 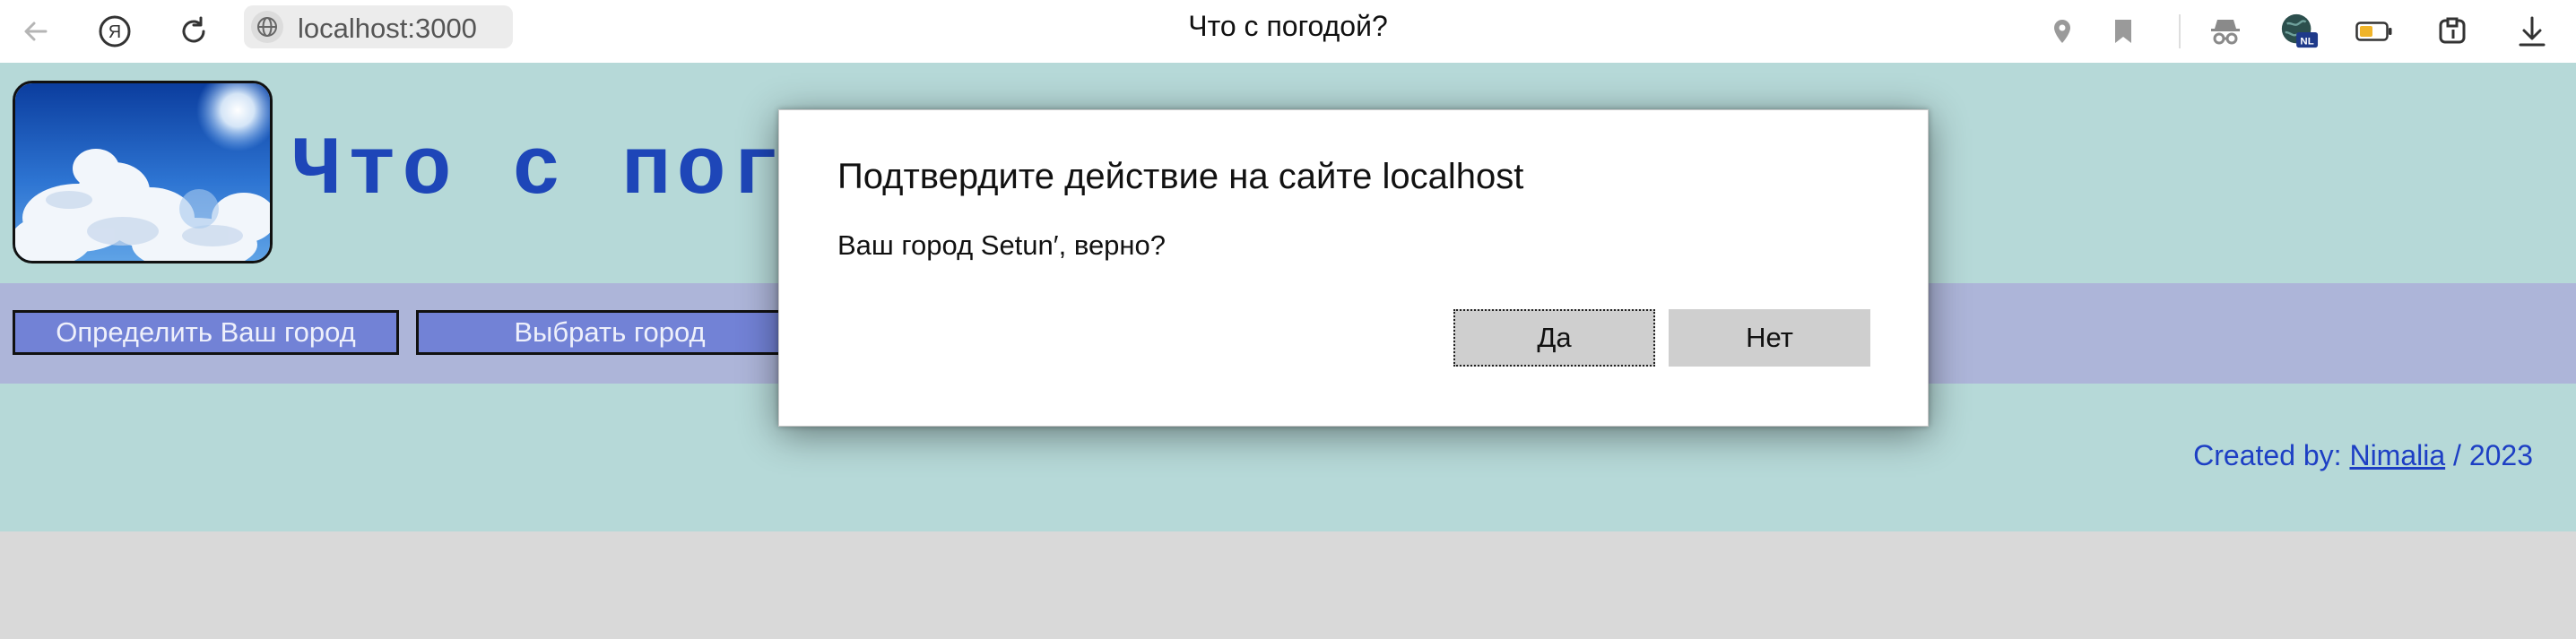 What do you see at coordinates (2062, 31) in the screenshot?
I see `location-pin-icon` at bounding box center [2062, 31].